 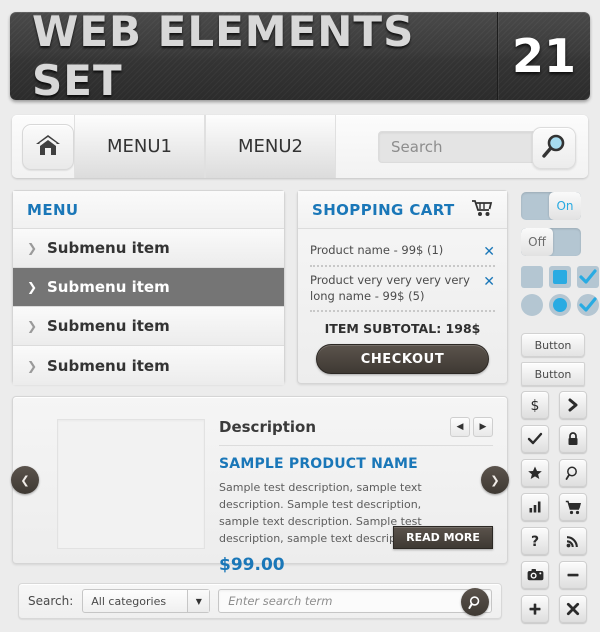 What do you see at coordinates (560, 277) in the screenshot?
I see `checkbox-filled` at bounding box center [560, 277].